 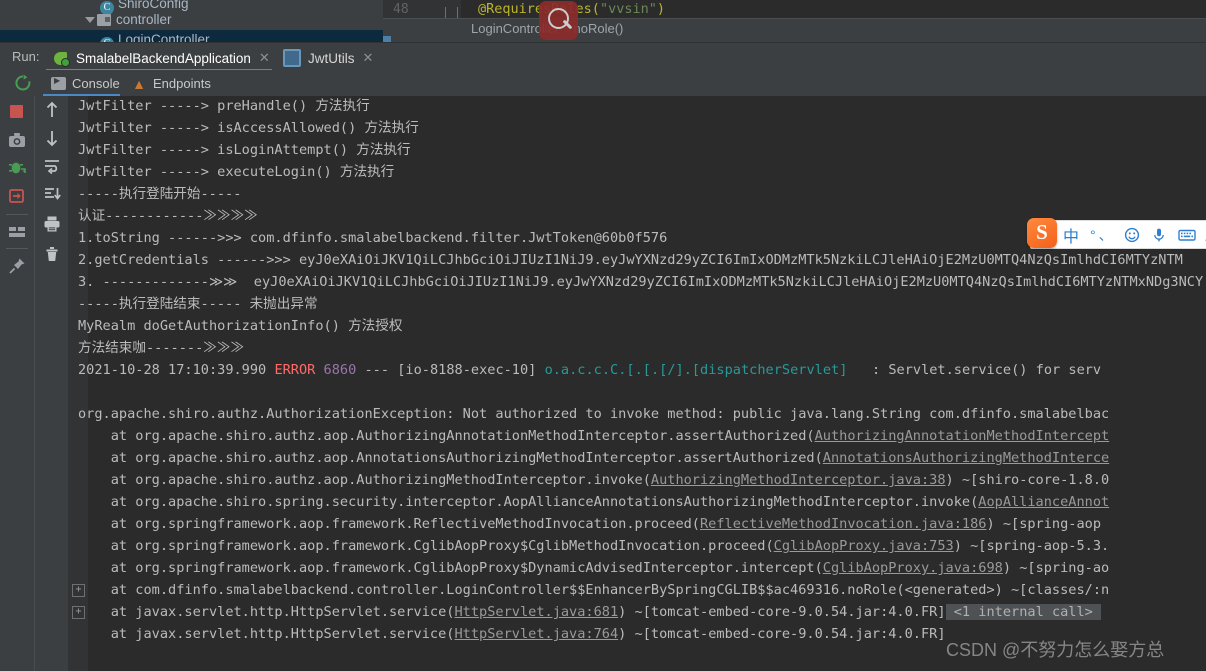 I want to click on print-button, so click(x=52, y=224).